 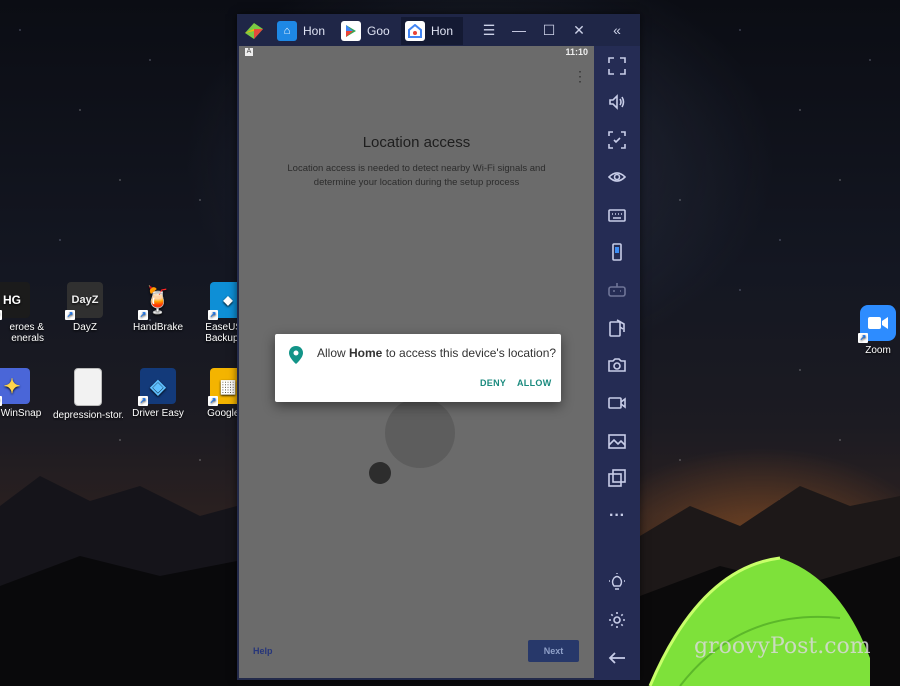 What do you see at coordinates (877, 324) in the screenshot?
I see `zoom-icon: ↗` at bounding box center [877, 324].